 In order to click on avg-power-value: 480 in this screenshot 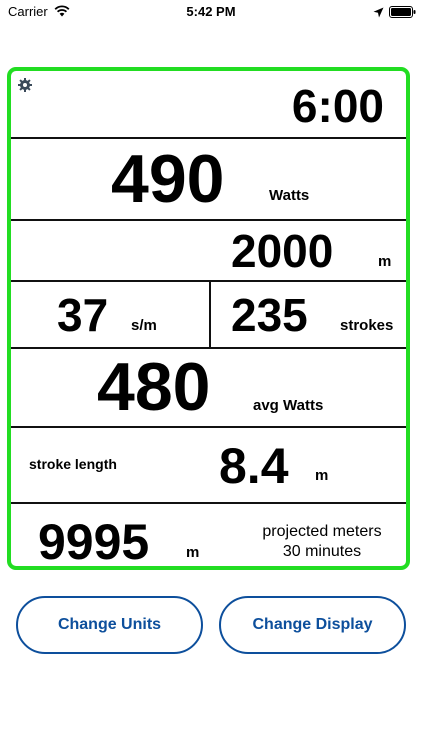, I will do `click(154, 387)`.